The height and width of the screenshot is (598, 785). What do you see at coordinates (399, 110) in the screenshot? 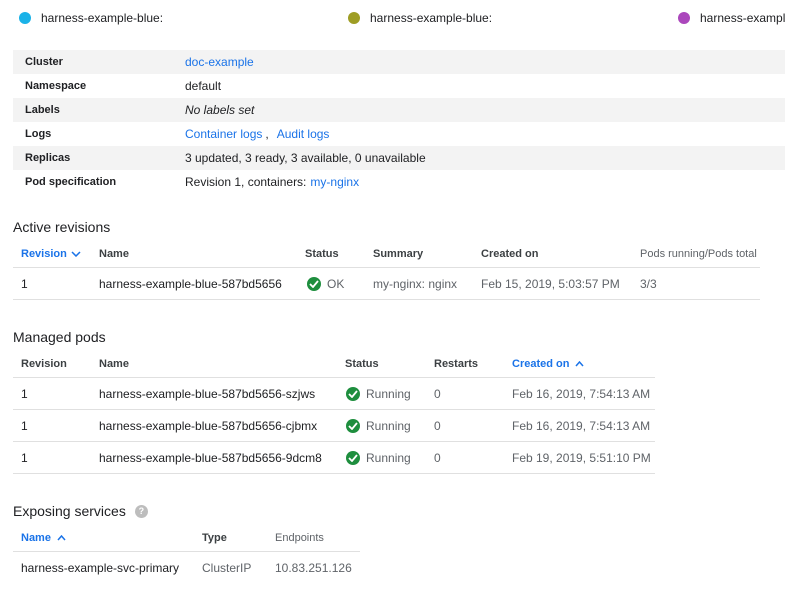
I see `detail-row-labels: Labels No labels set` at bounding box center [399, 110].